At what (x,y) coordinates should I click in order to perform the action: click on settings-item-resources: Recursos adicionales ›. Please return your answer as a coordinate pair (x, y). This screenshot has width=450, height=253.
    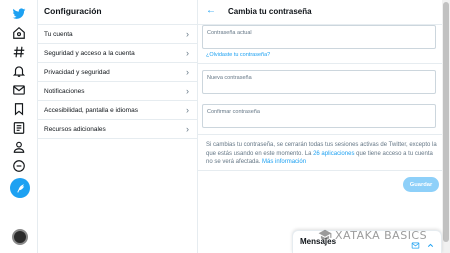
    Looking at the image, I should click on (117, 129).